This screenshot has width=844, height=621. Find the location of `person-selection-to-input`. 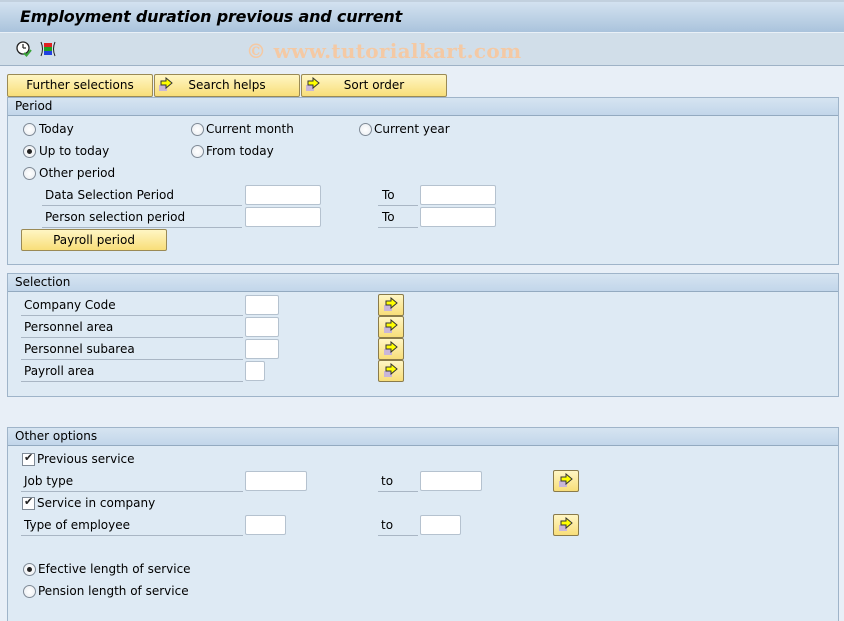

person-selection-to-input is located at coordinates (458, 217).